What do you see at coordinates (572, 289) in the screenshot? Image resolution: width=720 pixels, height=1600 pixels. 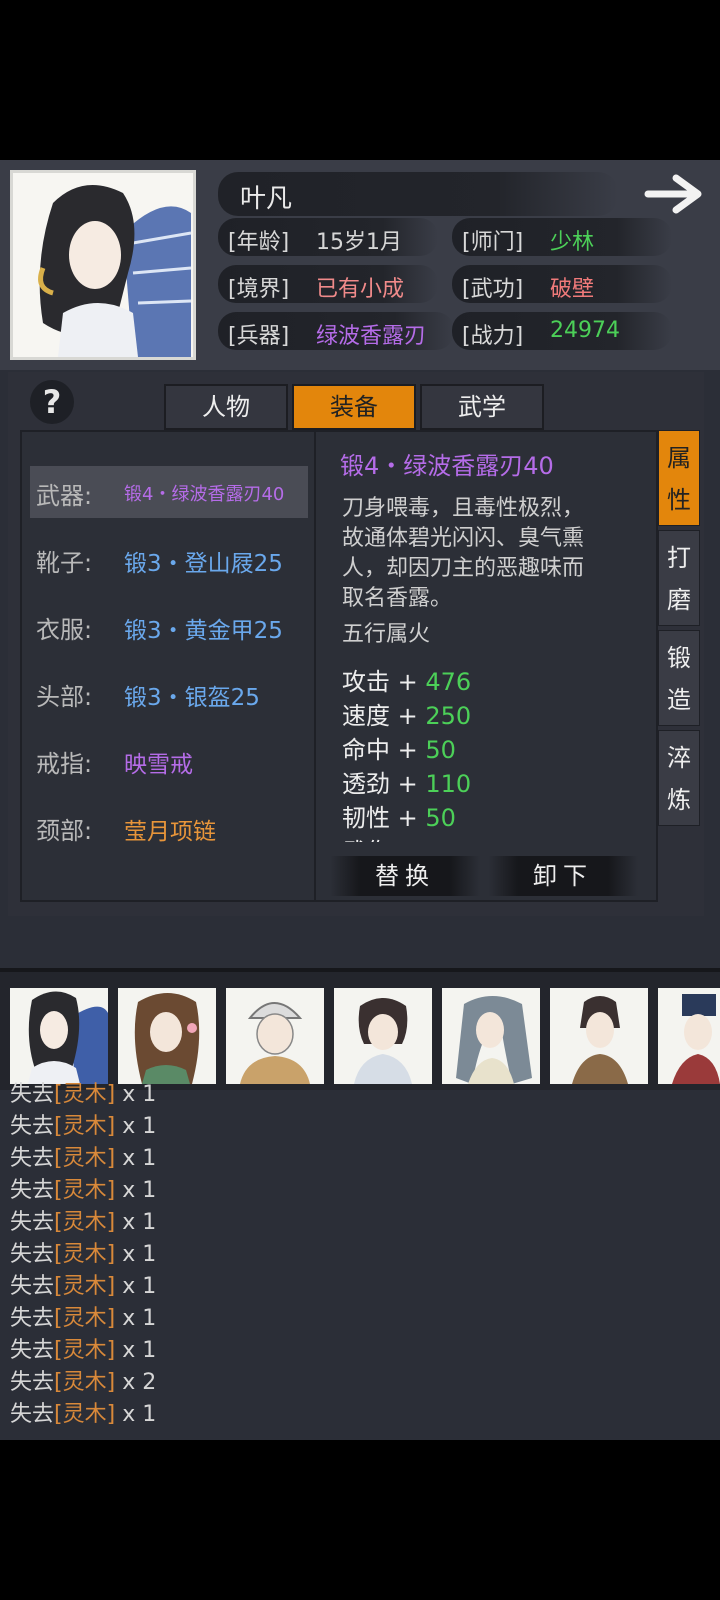 I see `stat-value: 破壁` at bounding box center [572, 289].